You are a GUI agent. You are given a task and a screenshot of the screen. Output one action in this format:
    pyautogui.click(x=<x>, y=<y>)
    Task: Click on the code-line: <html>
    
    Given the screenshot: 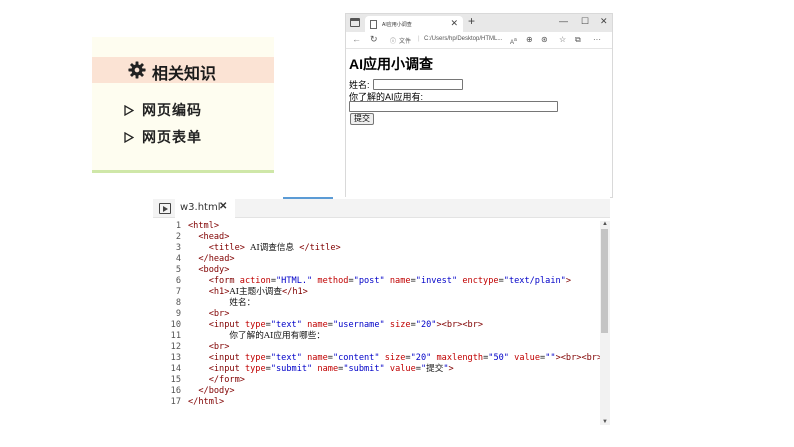 What is the action you would take?
    pyautogui.click(x=204, y=226)
    